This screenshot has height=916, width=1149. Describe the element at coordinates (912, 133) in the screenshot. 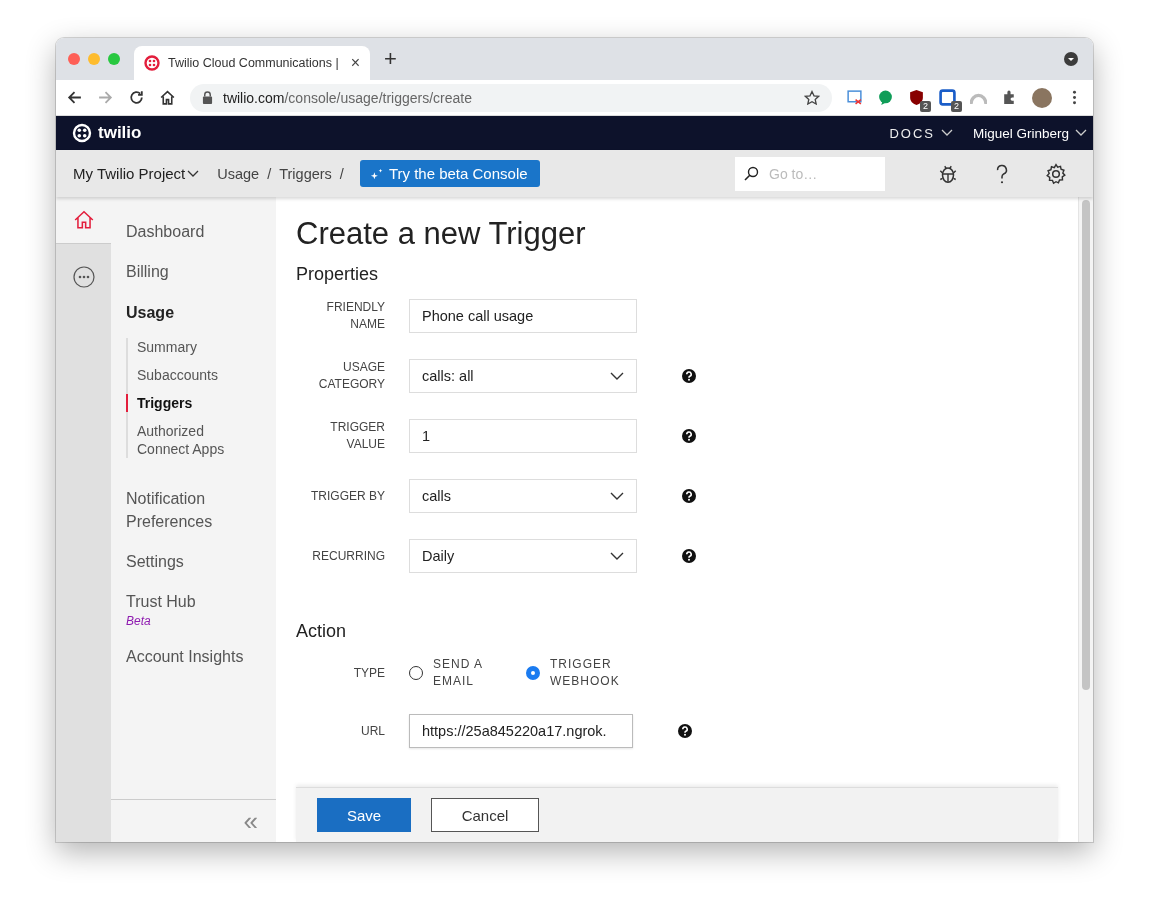

I see `docs-menu: DOCS` at that location.